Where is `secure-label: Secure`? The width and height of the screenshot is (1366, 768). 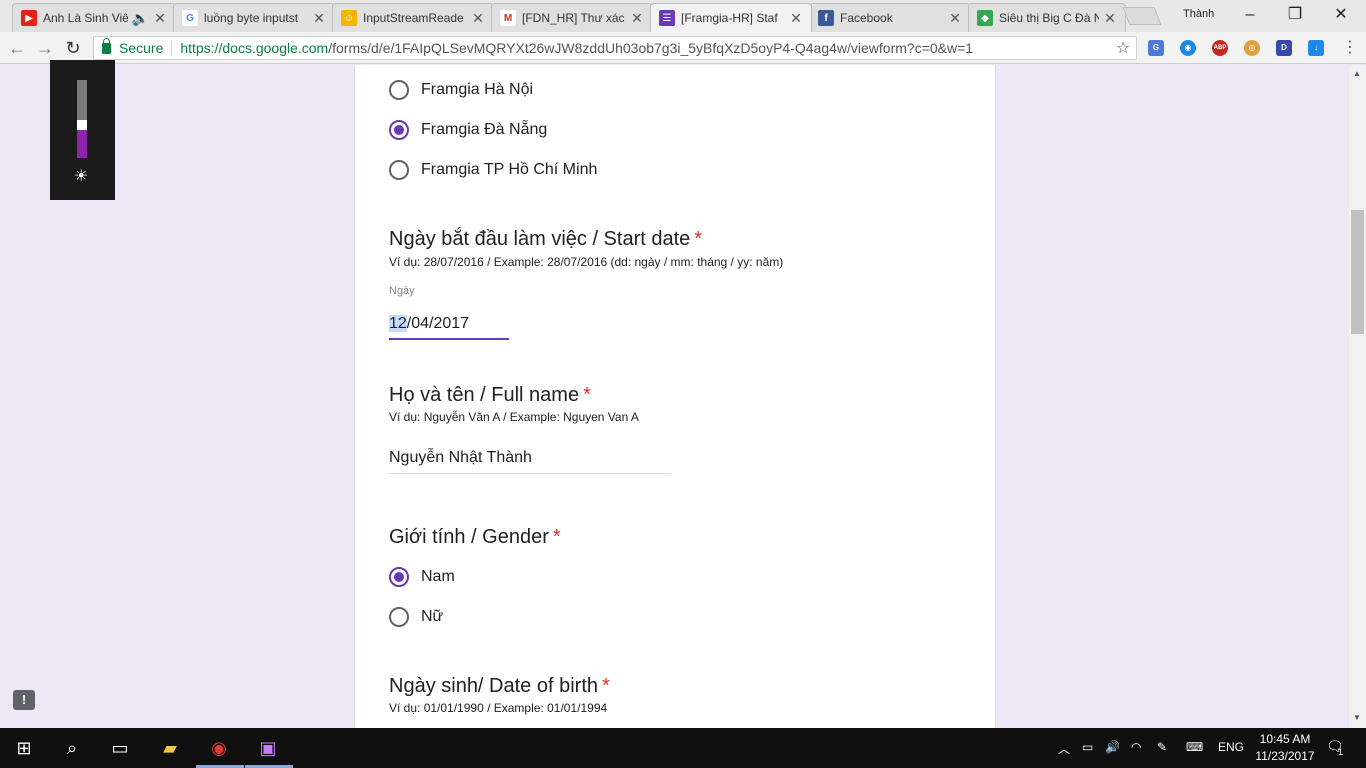 secure-label: Secure is located at coordinates (141, 48).